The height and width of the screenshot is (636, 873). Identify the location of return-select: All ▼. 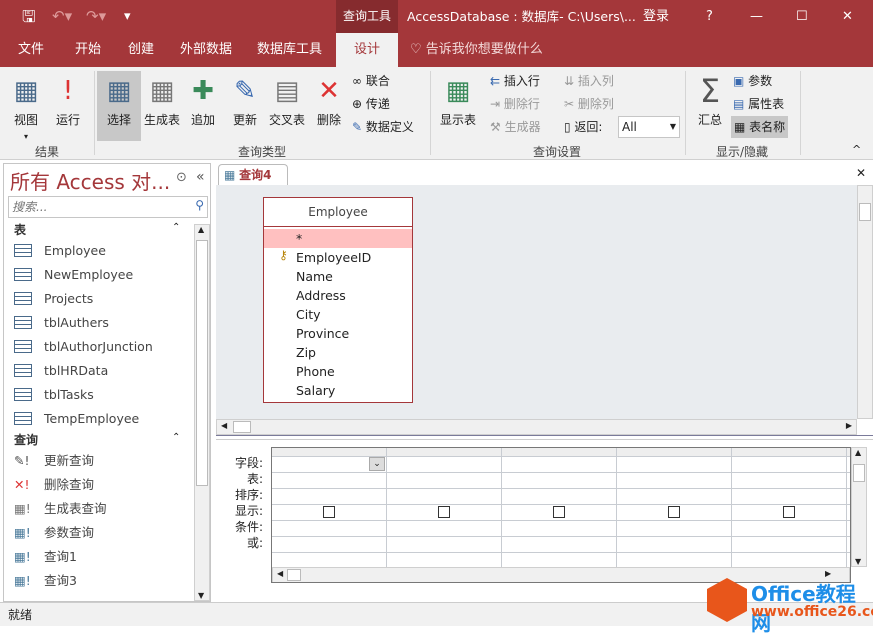
(649, 127).